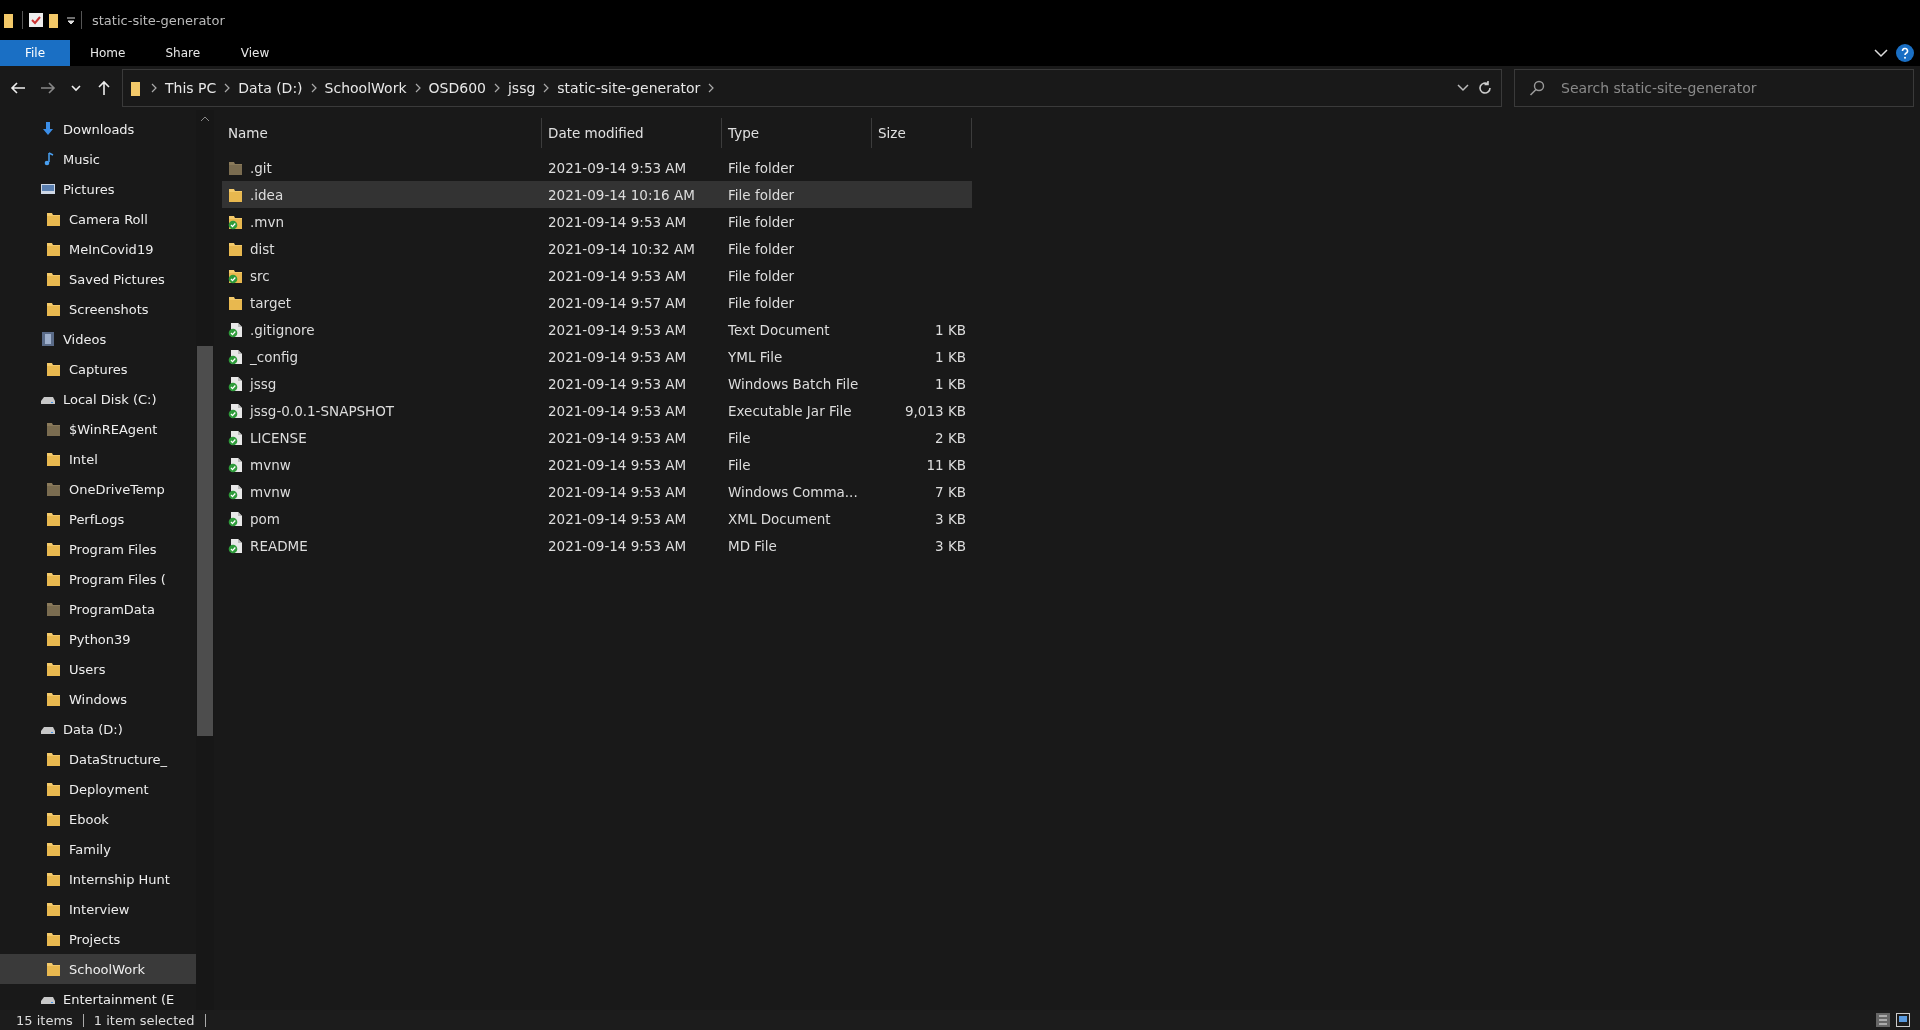 This screenshot has height=1030, width=1920. What do you see at coordinates (274, 356) in the screenshot?
I see `file-name: _config` at bounding box center [274, 356].